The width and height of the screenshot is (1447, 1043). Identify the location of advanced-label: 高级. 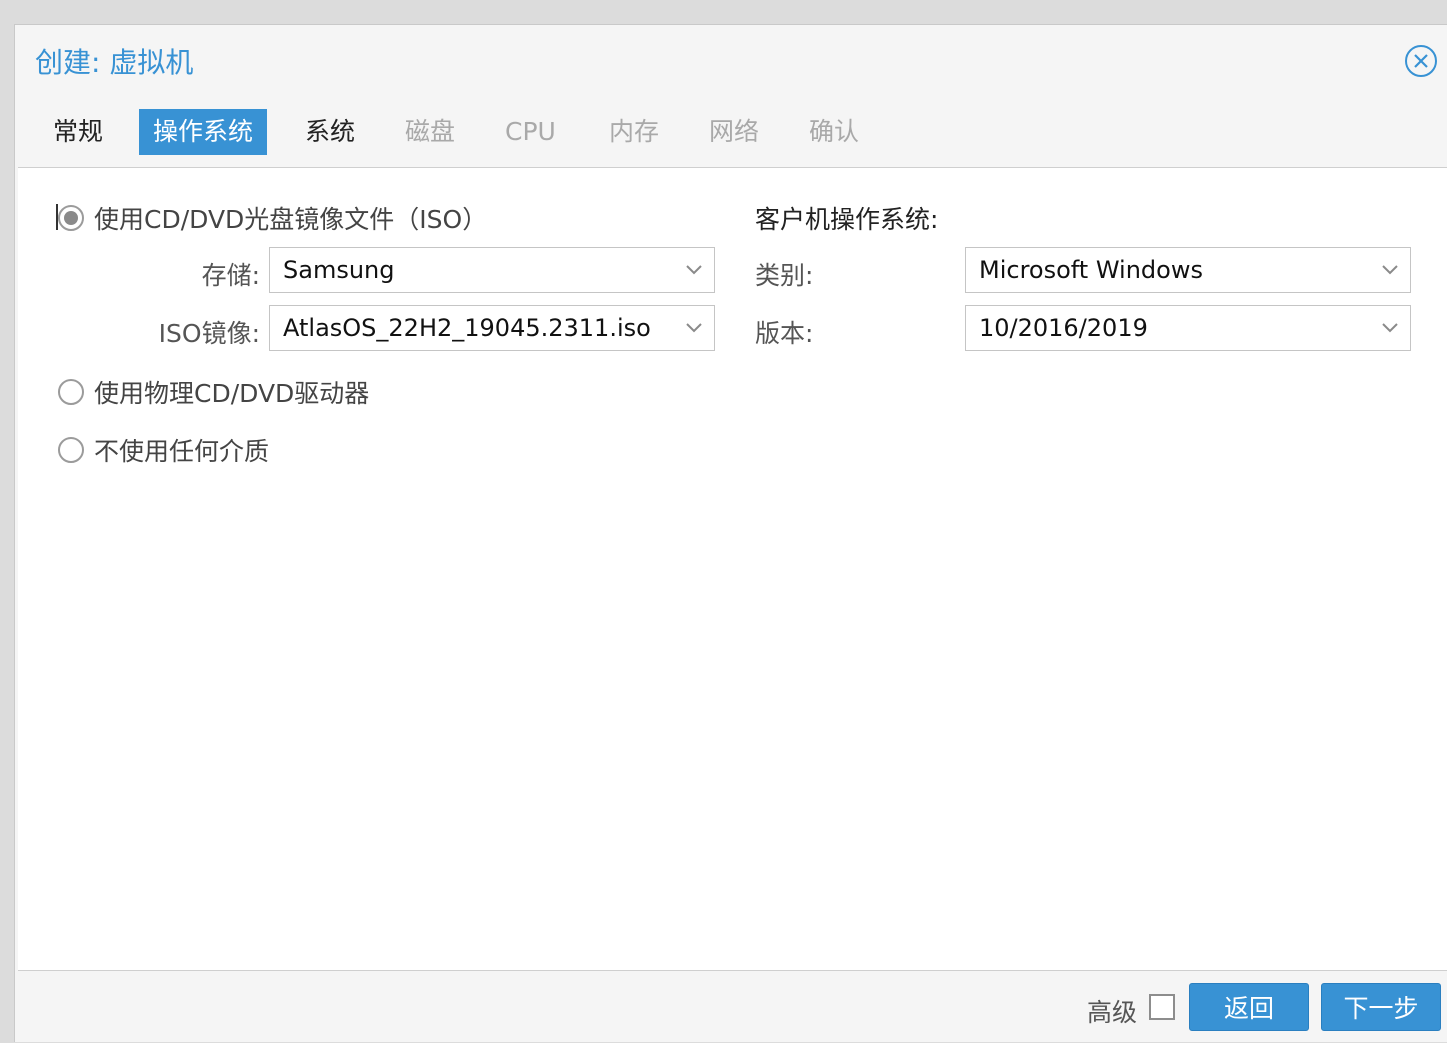
(1112, 1012).